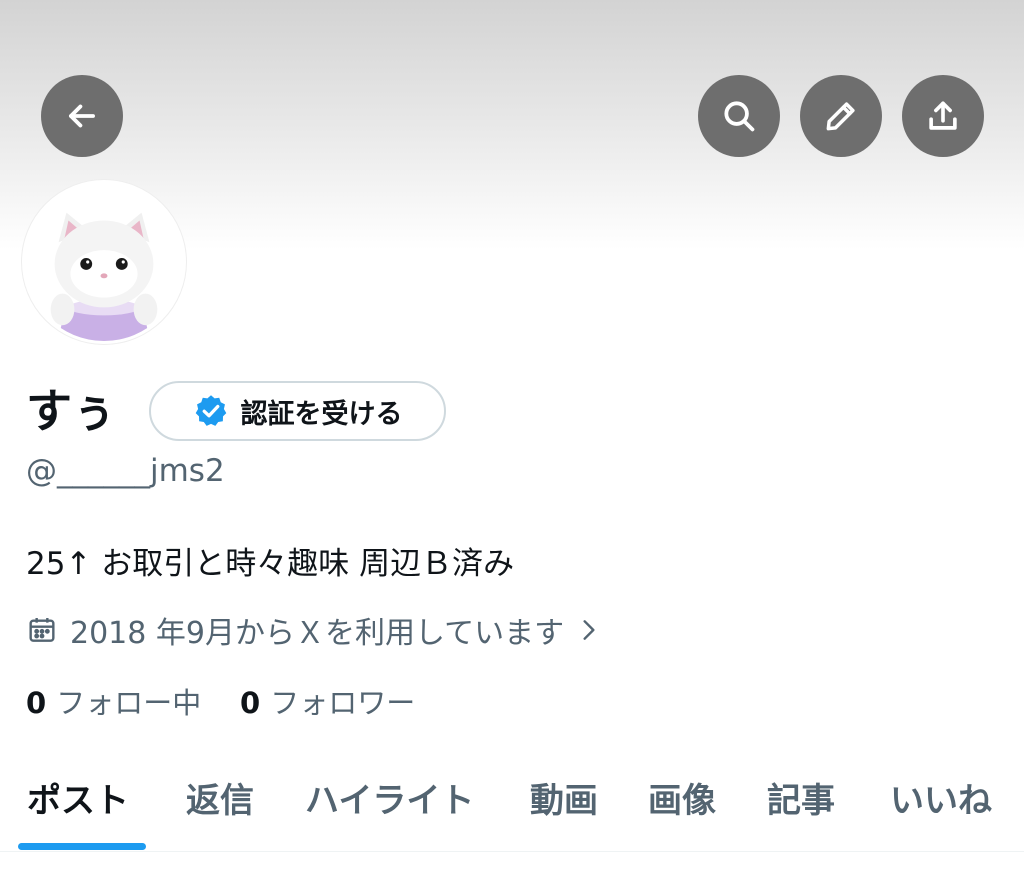  Describe the element at coordinates (343, 703) in the screenshot. I see `followers-label: フォロワー` at that location.